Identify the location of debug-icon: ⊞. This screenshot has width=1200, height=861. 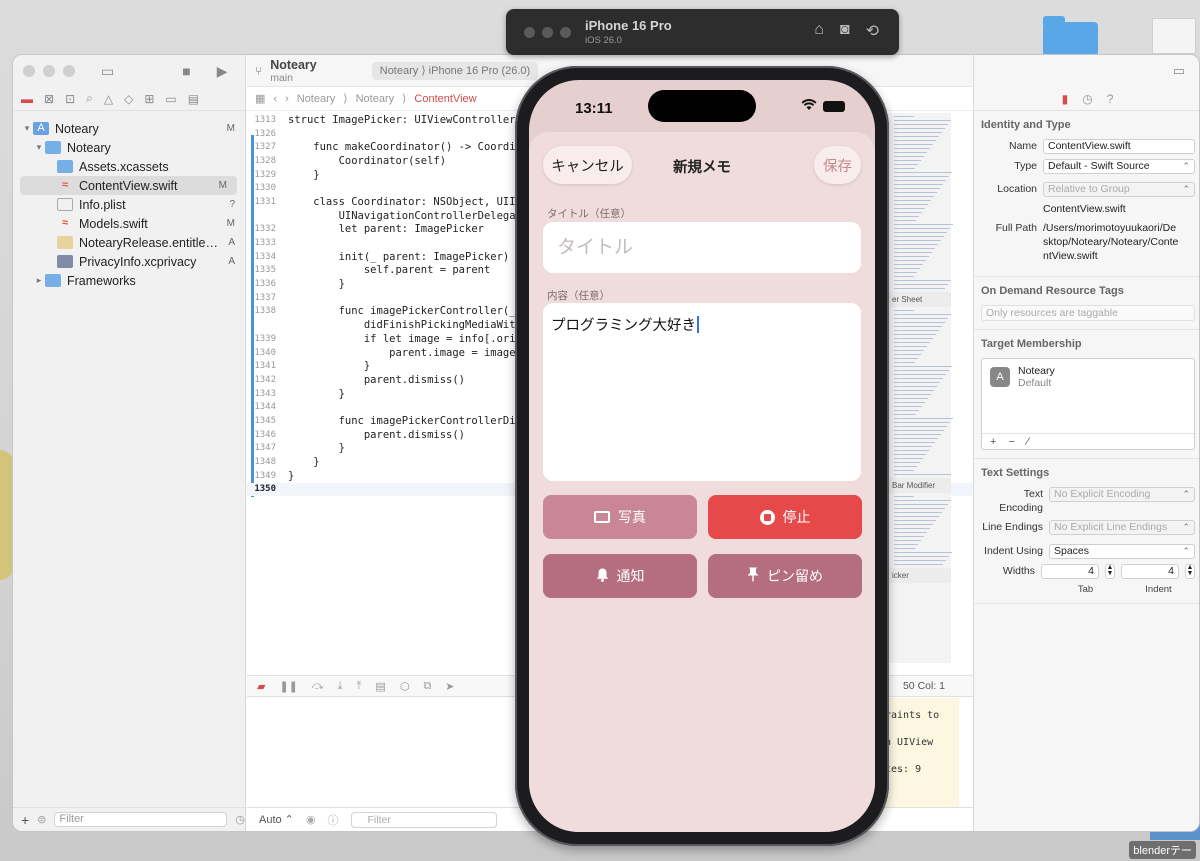
(149, 99).